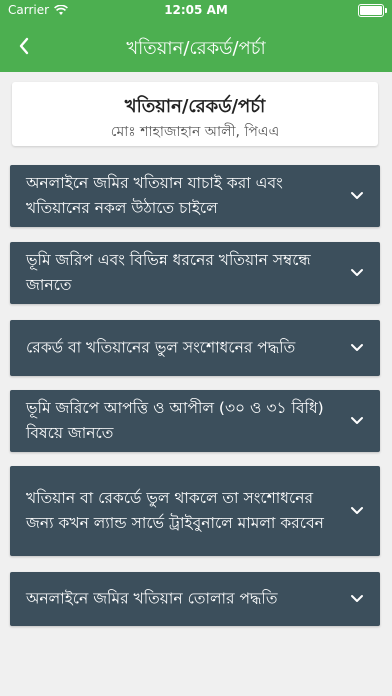 The height and width of the screenshot is (696, 392). I want to click on battery-icon, so click(372, 10).